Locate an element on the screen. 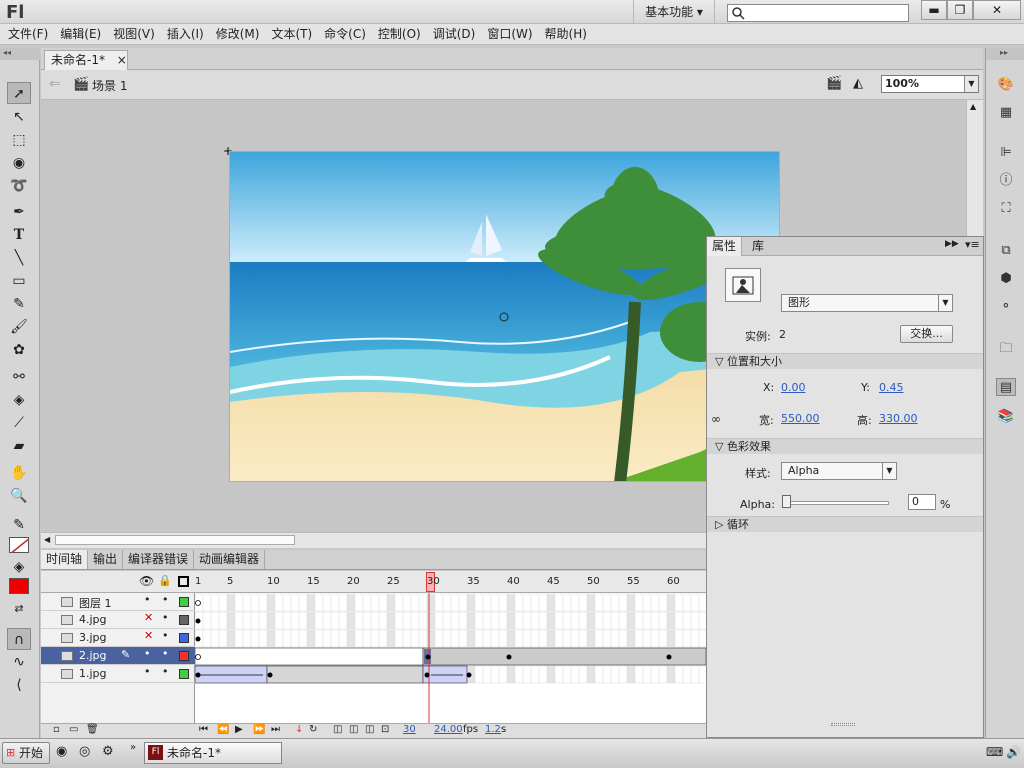 The height and width of the screenshot is (768, 1024). workspace-switcher: 基本功能 ▾ is located at coordinates (674, 12).